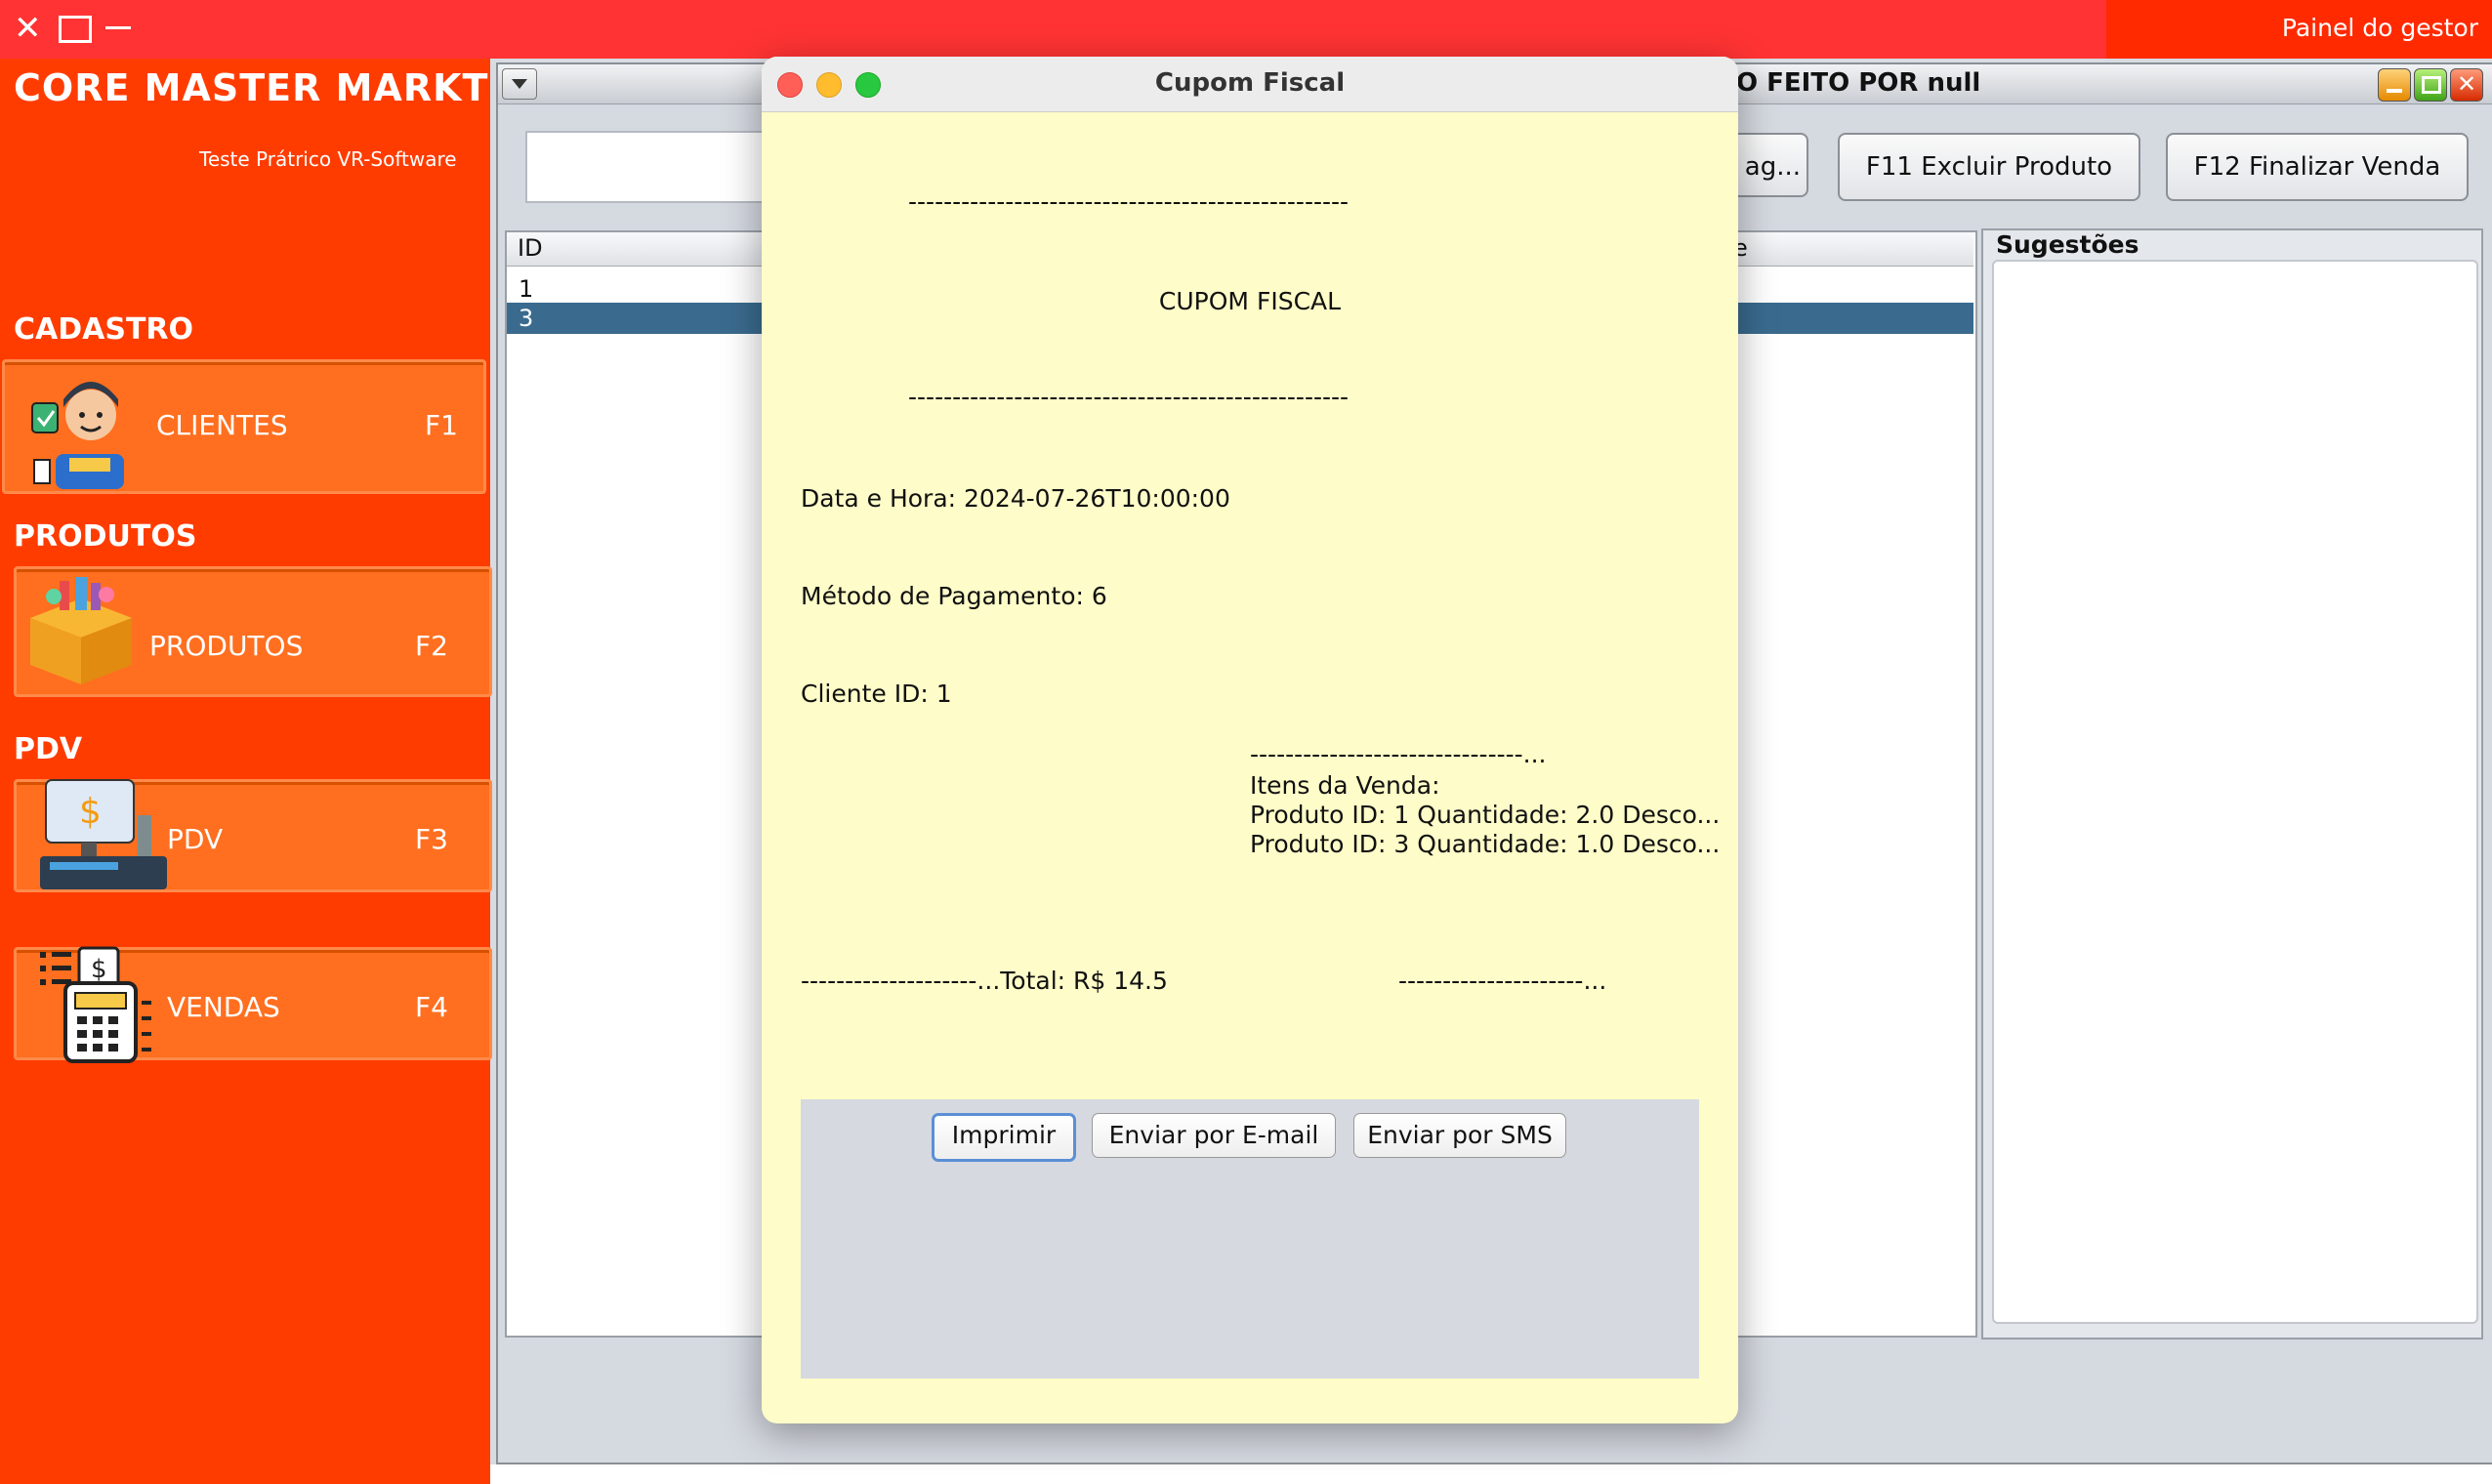 This screenshot has width=2492, height=1484. Describe the element at coordinates (431, 646) in the screenshot. I see `shortcut-key: F2` at that location.